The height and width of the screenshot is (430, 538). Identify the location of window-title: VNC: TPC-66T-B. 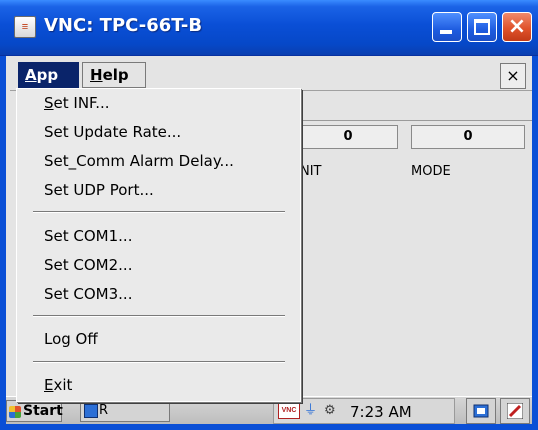
(123, 25).